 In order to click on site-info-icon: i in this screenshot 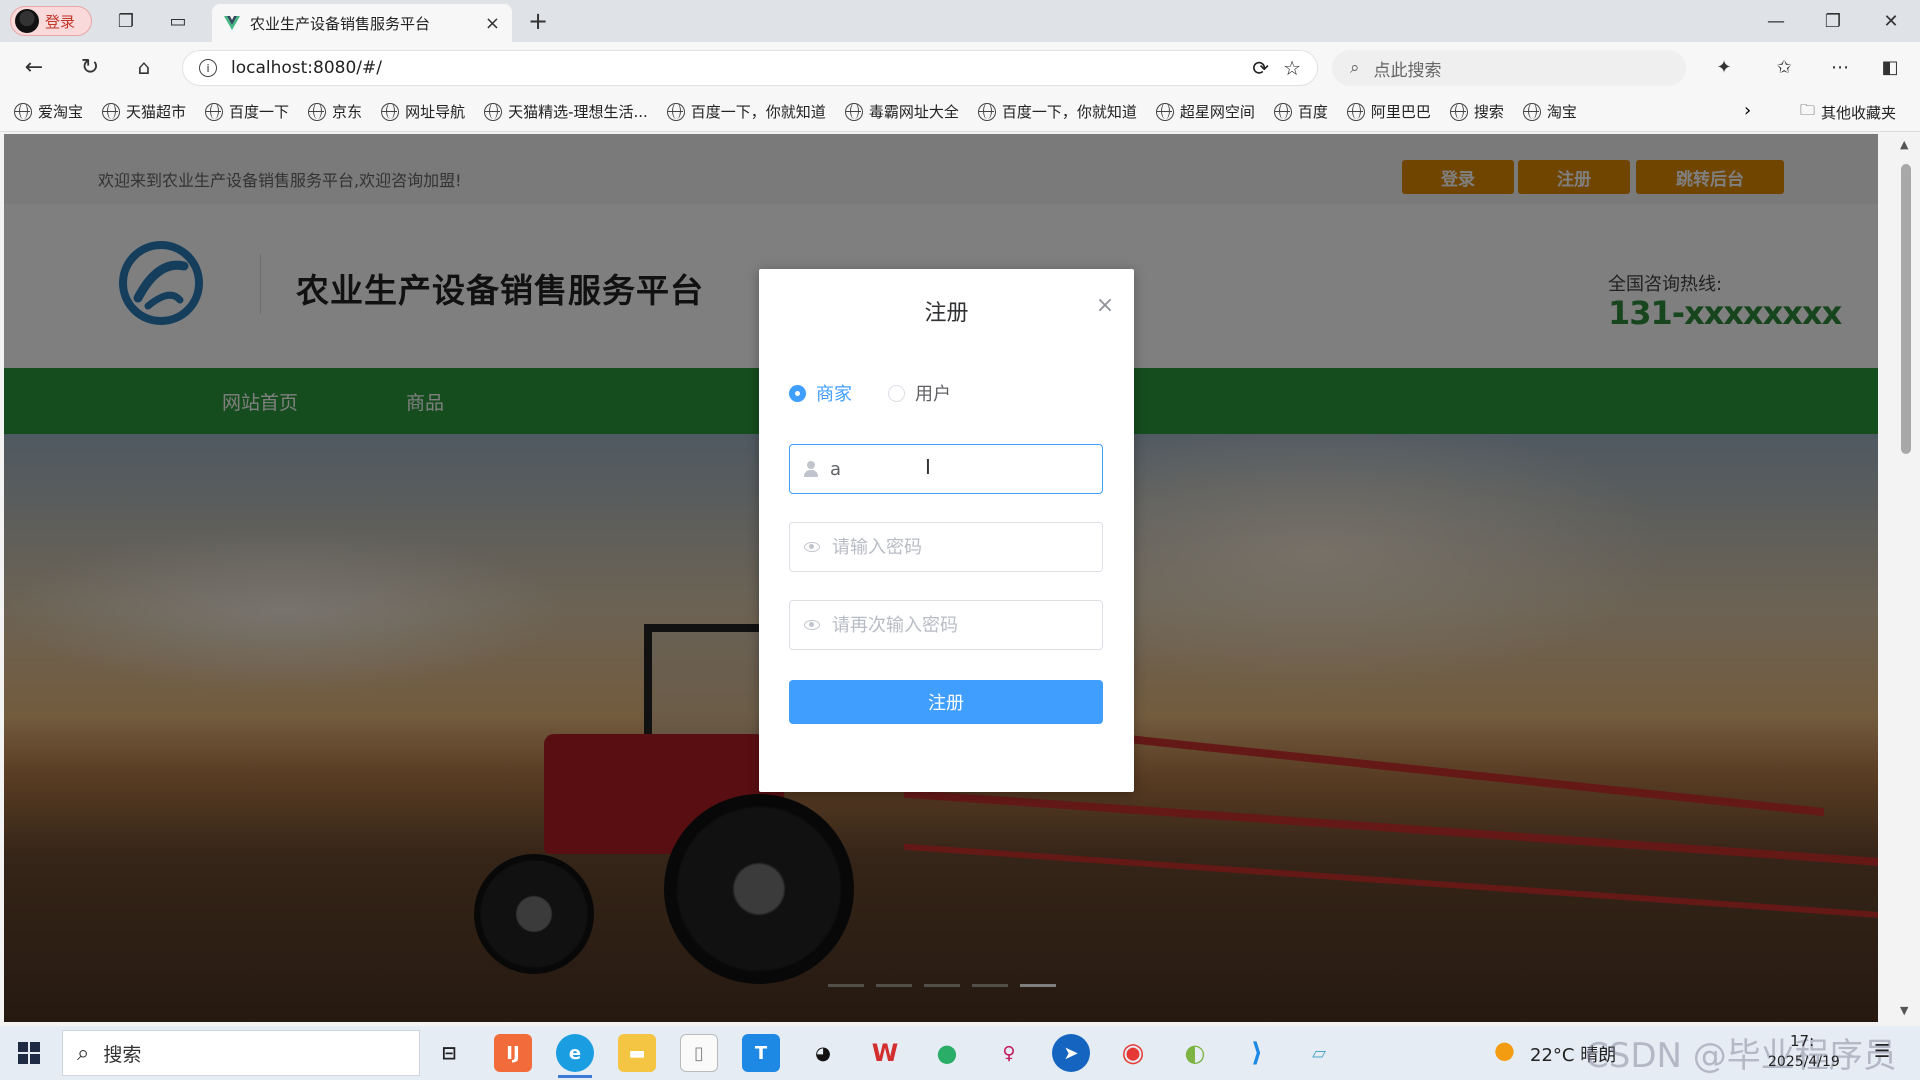, I will do `click(208, 68)`.